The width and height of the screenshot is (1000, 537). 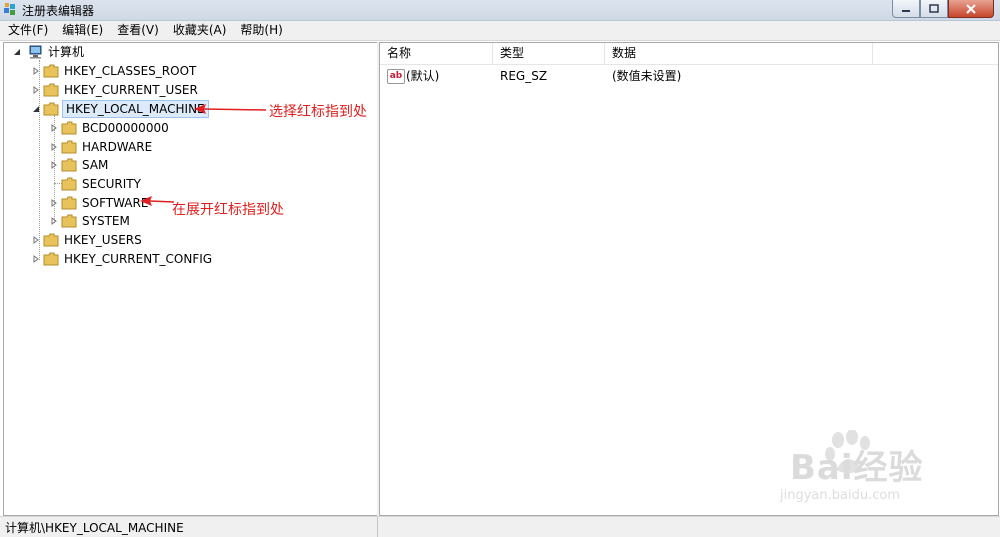 What do you see at coordinates (647, 76) in the screenshot?
I see `value-data: (数值未设置)` at bounding box center [647, 76].